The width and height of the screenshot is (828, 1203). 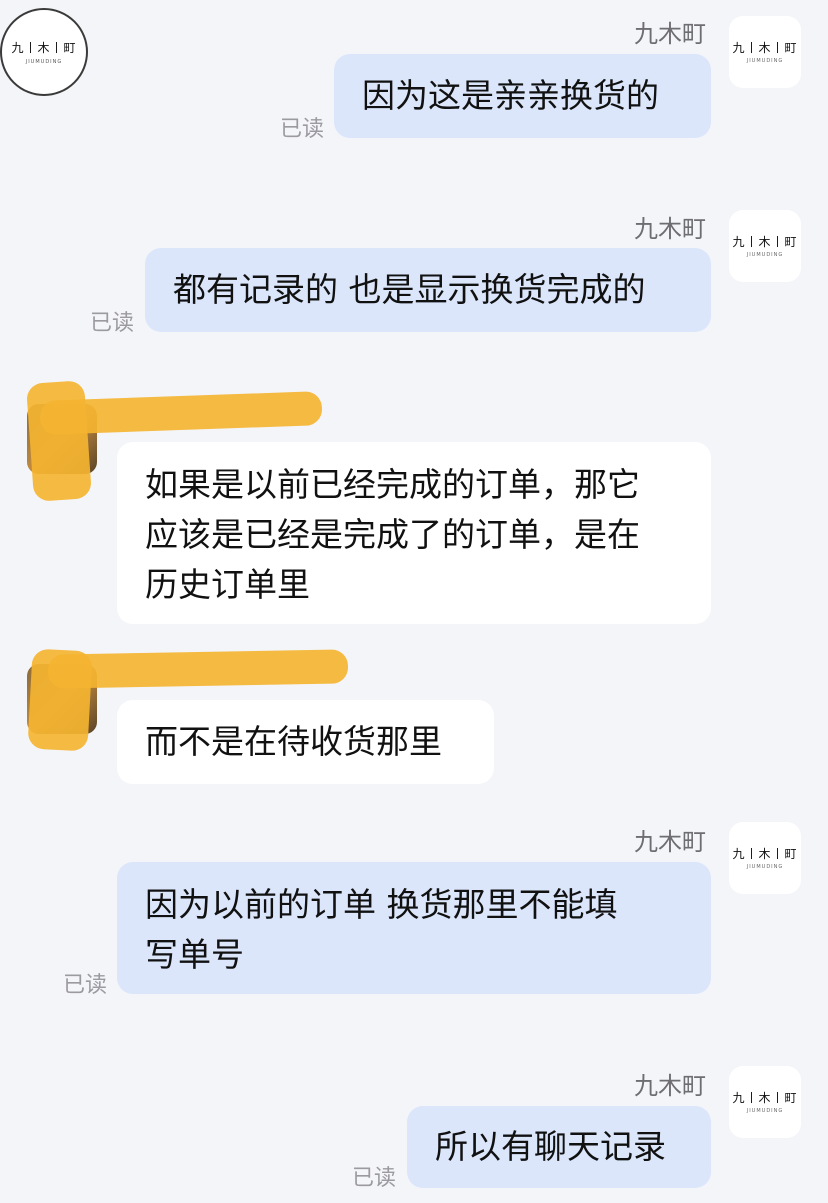 What do you see at coordinates (293, 741) in the screenshot?
I see `message-text: 而不是在待收货那里` at bounding box center [293, 741].